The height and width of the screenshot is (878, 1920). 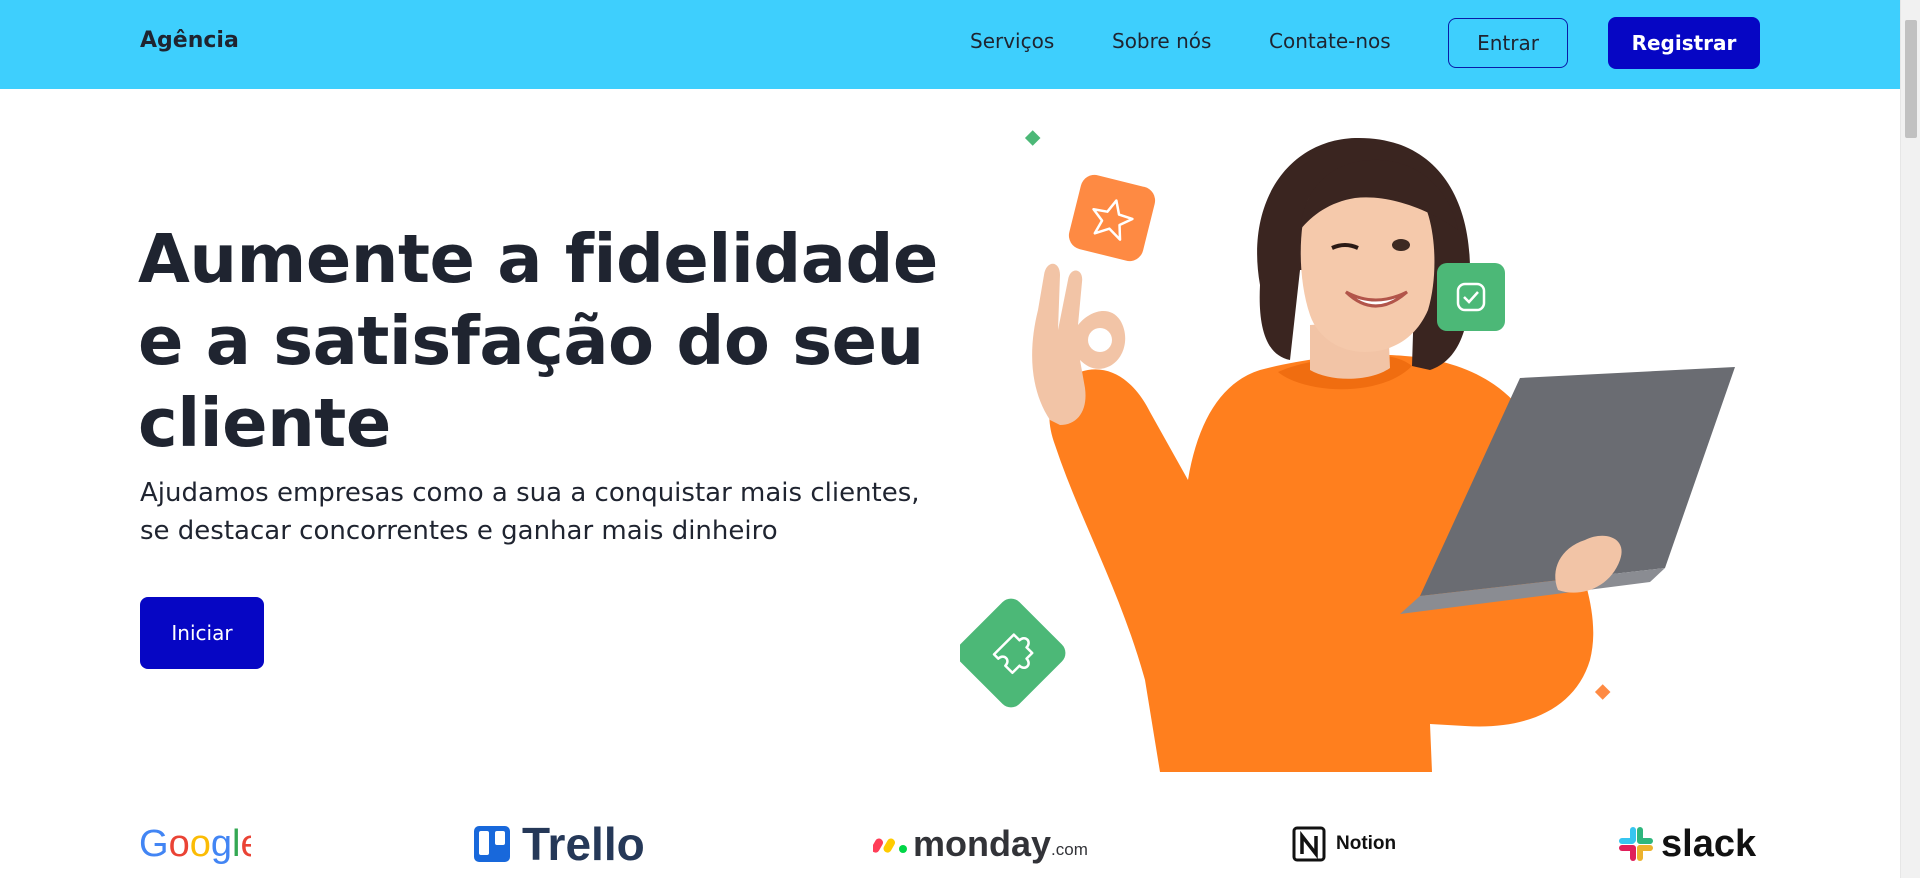 I want to click on scrollbar-thumb, so click(x=1911, y=79).